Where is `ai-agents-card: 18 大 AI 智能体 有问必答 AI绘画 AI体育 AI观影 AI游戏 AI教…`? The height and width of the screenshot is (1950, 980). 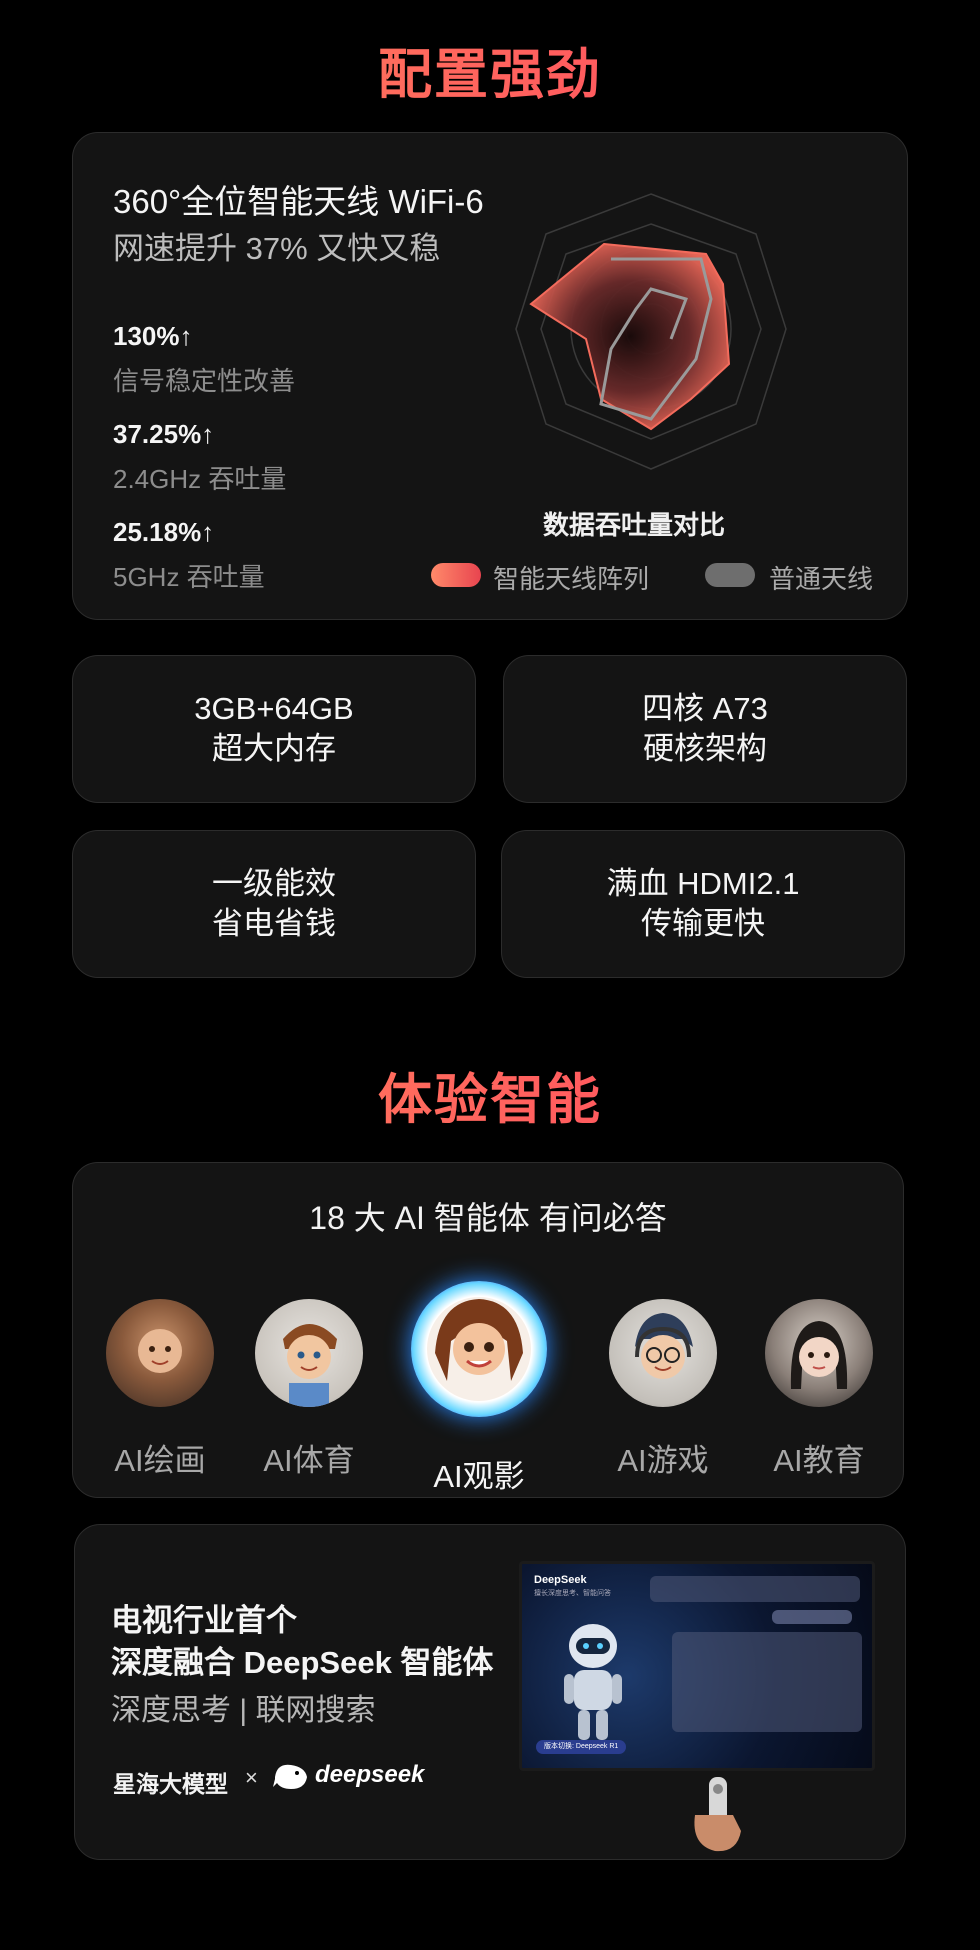
ai-agents-card: 18 大 AI 智能体 有问必答 AI绘画 AI体育 AI观影 AI游戏 AI教… is located at coordinates (488, 1330).